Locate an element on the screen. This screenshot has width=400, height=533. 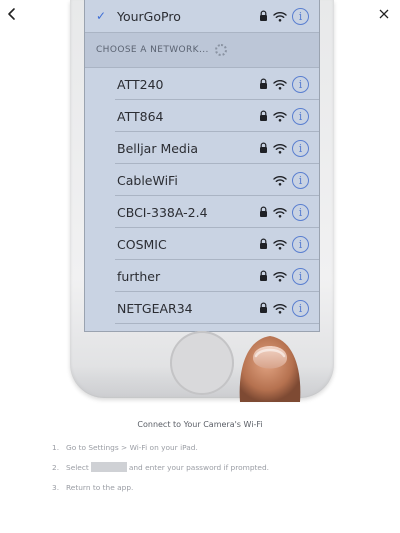
instructions-title: Connect to Your Camera's Wi-Fi is located at coordinates (200, 424).